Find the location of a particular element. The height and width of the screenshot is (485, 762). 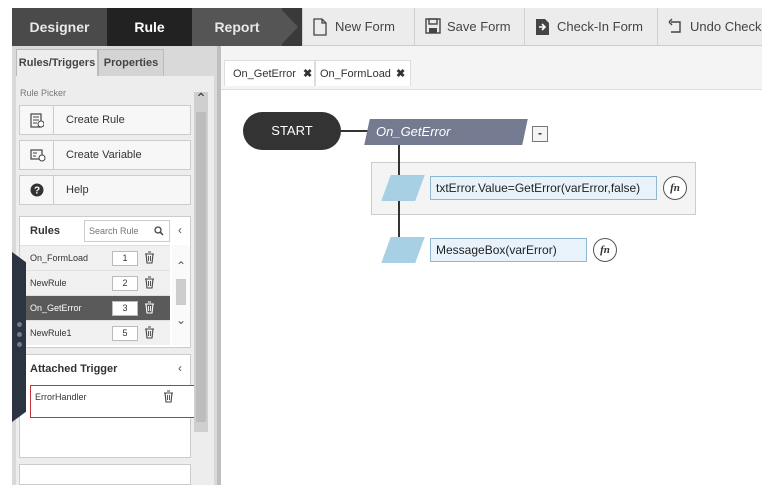

tab-on-geterror: On_GetError ✖ is located at coordinates (269, 73).